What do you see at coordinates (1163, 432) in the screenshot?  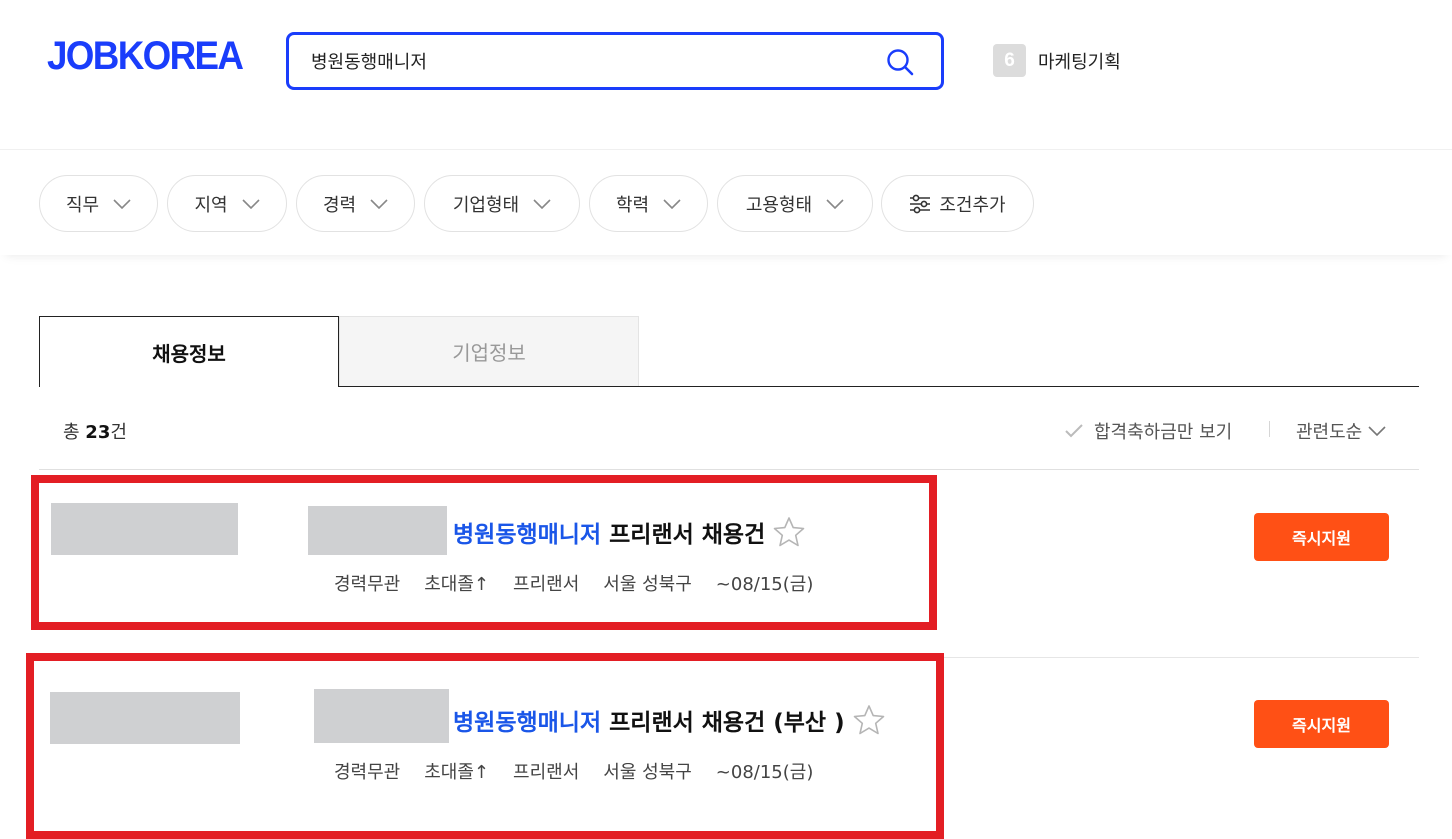 I see `pass-bonus-filter-label: 합격축하금만 보기` at bounding box center [1163, 432].